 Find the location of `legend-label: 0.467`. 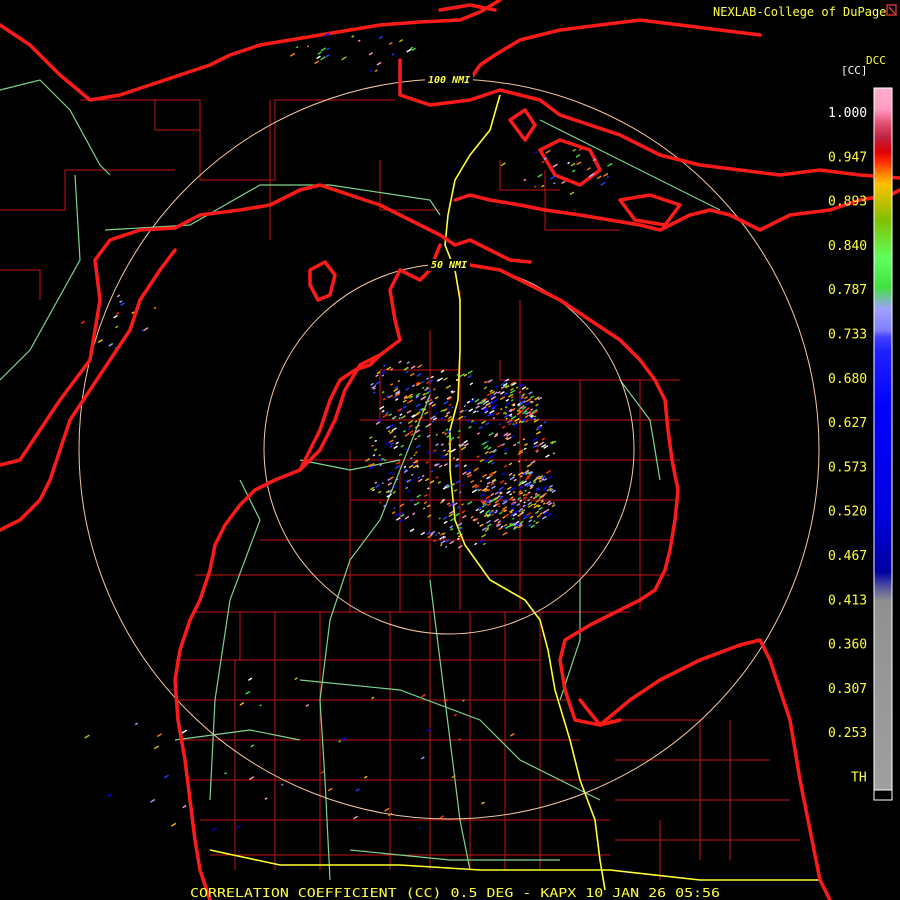

legend-label: 0.467 is located at coordinates (847, 556).